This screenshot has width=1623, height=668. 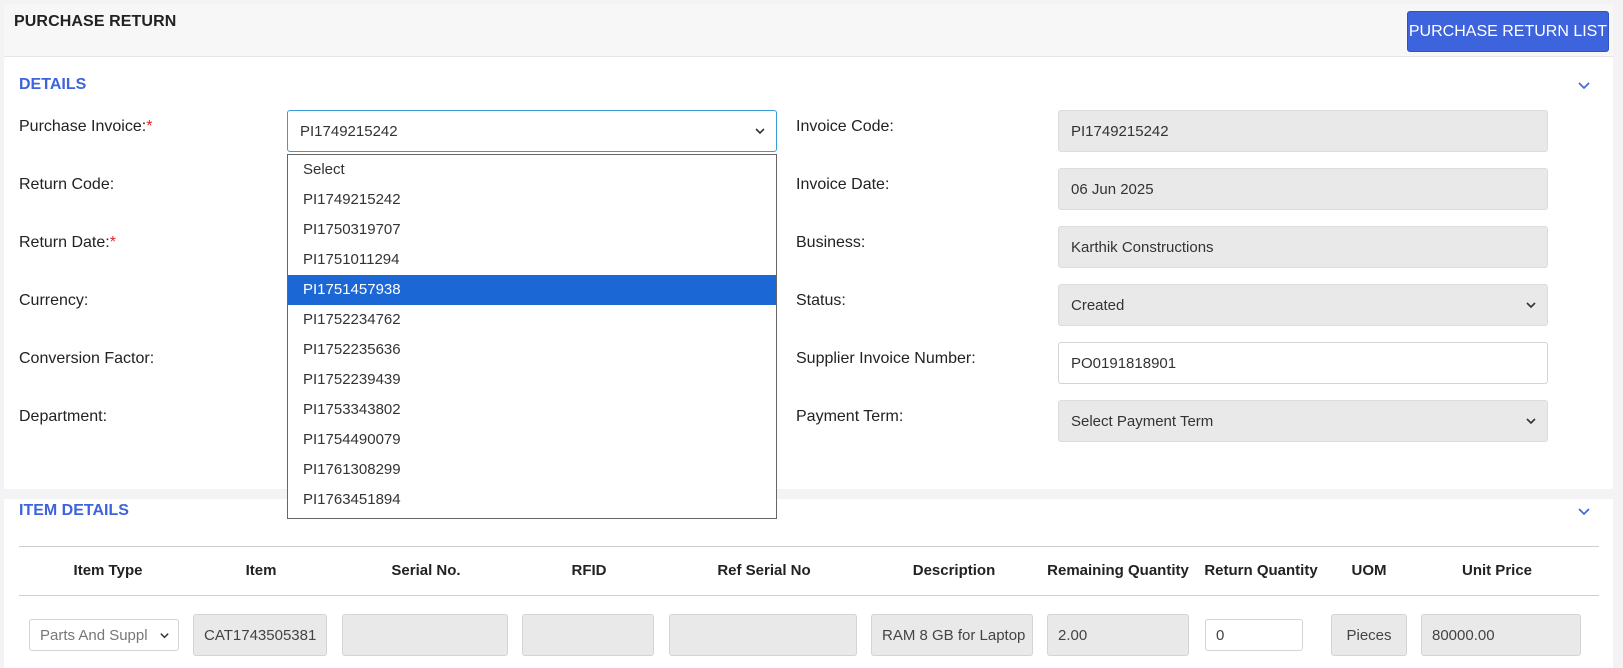 I want to click on payment-term-label: Payment Term:, so click(x=850, y=416).